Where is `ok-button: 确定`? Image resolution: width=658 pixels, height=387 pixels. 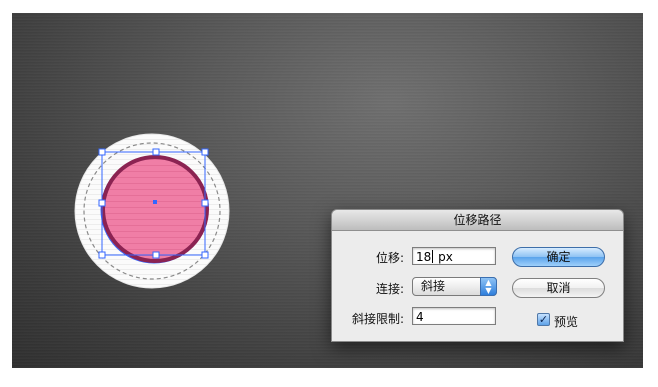 ok-button: 确定 is located at coordinates (558, 257).